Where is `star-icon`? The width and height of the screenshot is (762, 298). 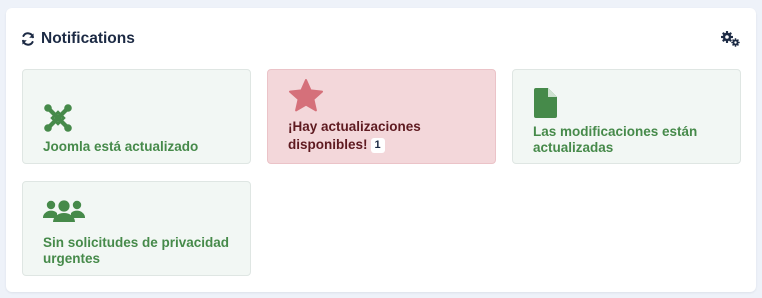 star-icon is located at coordinates (306, 95).